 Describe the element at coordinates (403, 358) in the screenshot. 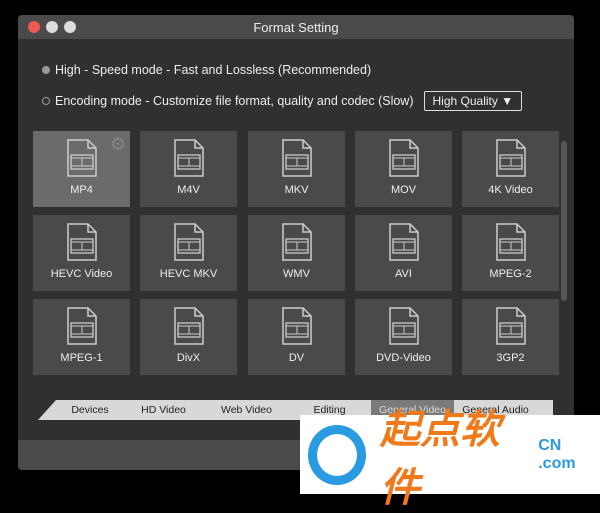

I see `format-label: DVD-Video` at that location.